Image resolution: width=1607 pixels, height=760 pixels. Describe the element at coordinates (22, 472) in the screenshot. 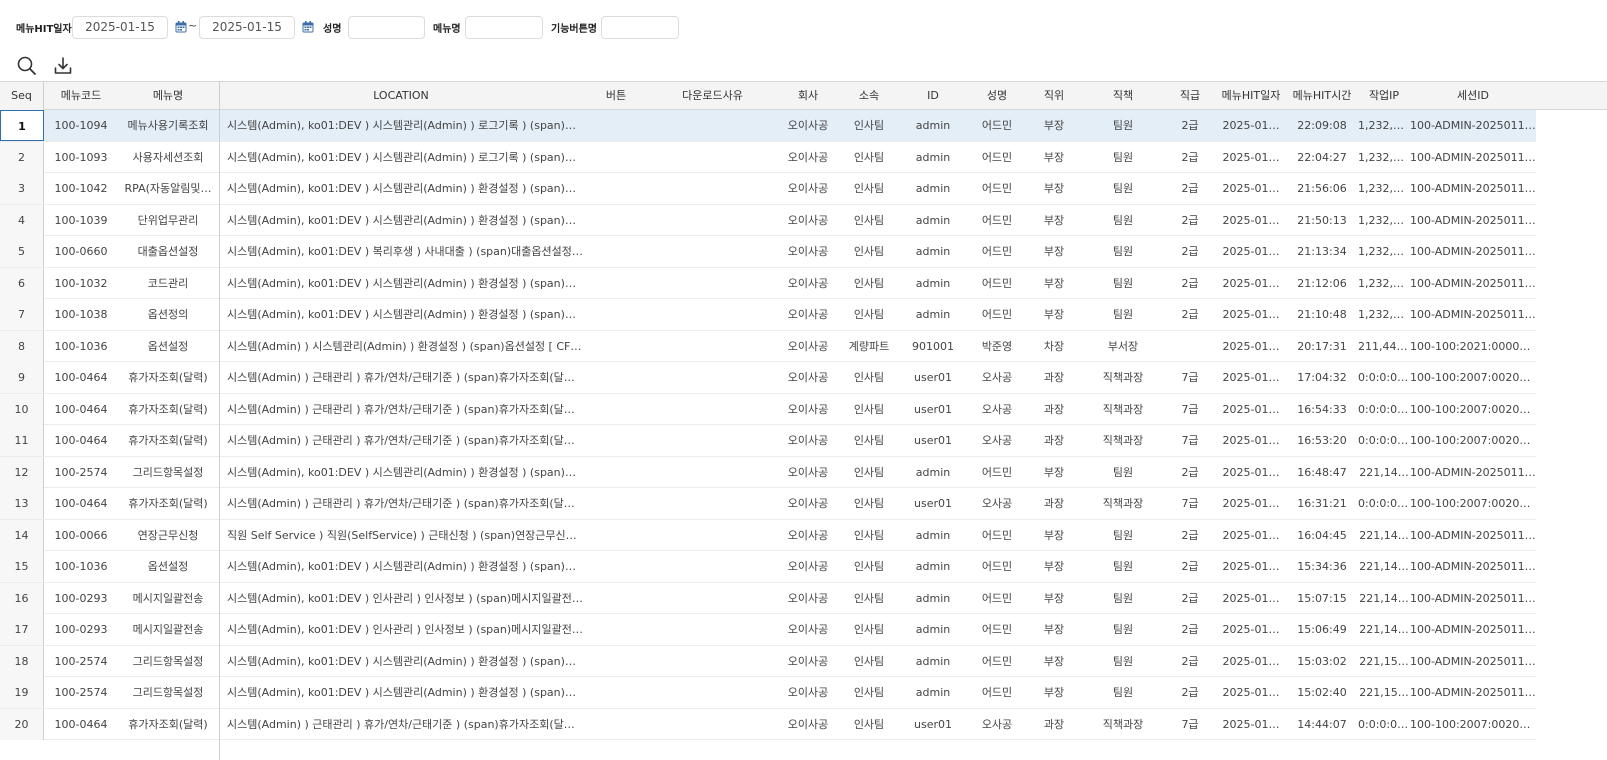

I see `cell-seq: 12` at that location.